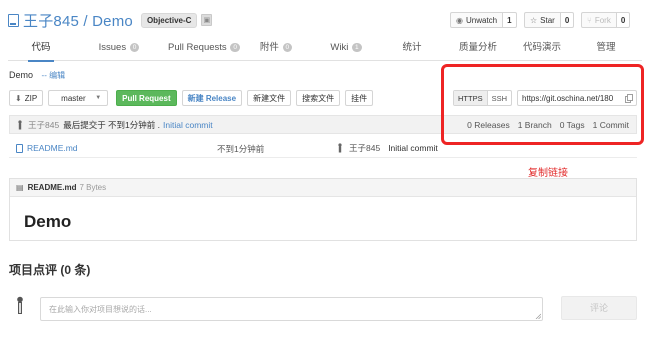  I want to click on branch-select: master ▼, so click(78, 98).